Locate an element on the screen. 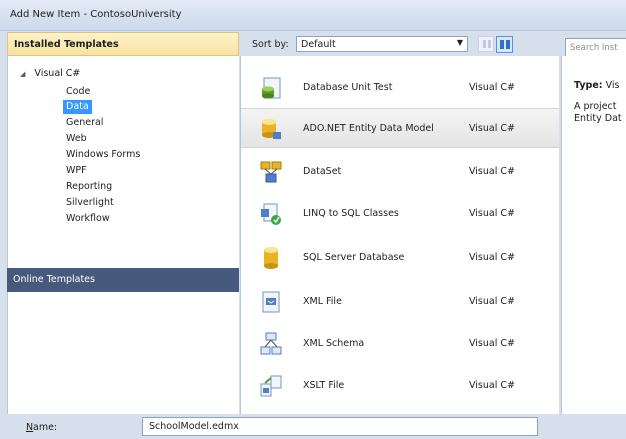 This screenshot has height=439, width=626. template-type: Type: Vis is located at coordinates (597, 85).